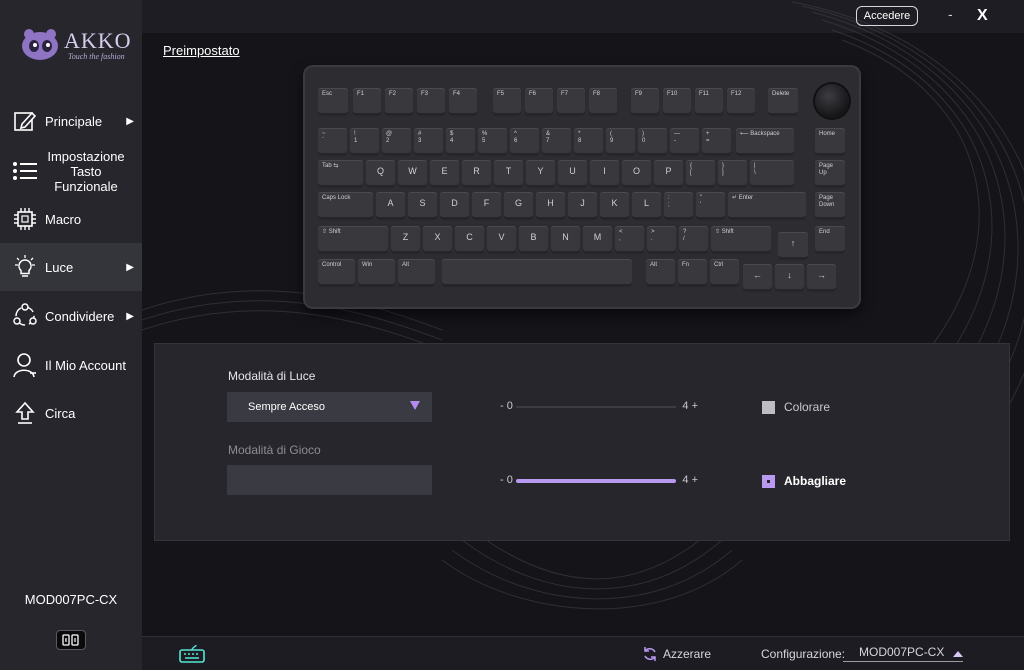  What do you see at coordinates (399, 102) in the screenshot?
I see `key: F2` at bounding box center [399, 102].